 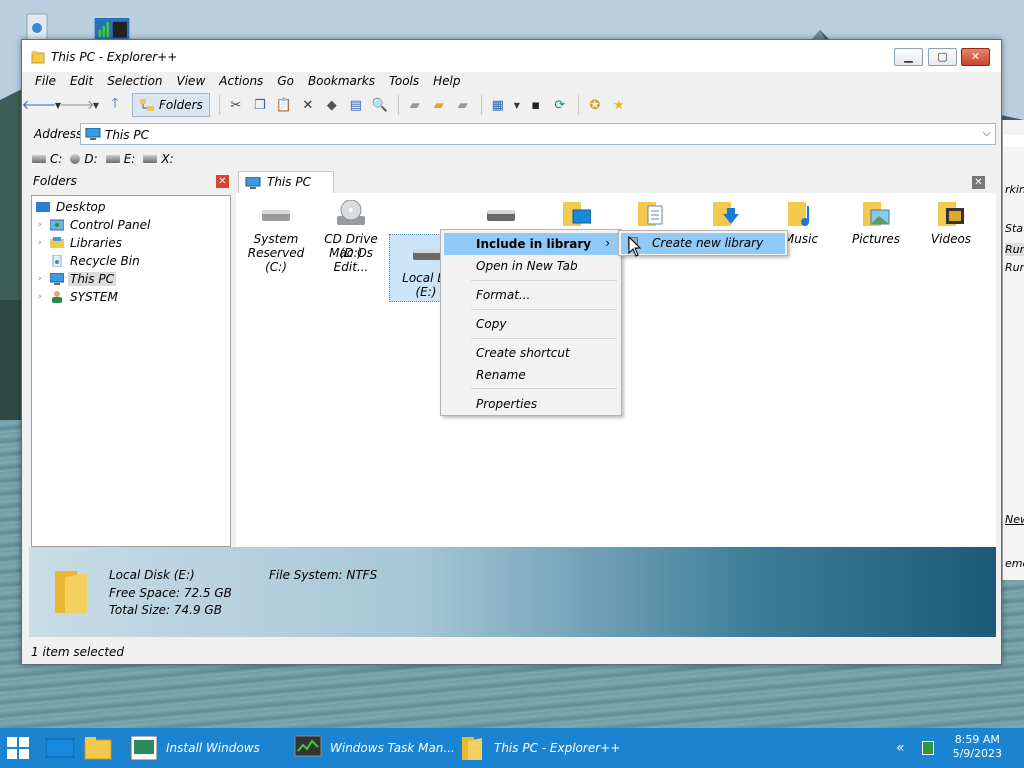 I want to click on submenu-item-label: Create new library, so click(x=708, y=243).